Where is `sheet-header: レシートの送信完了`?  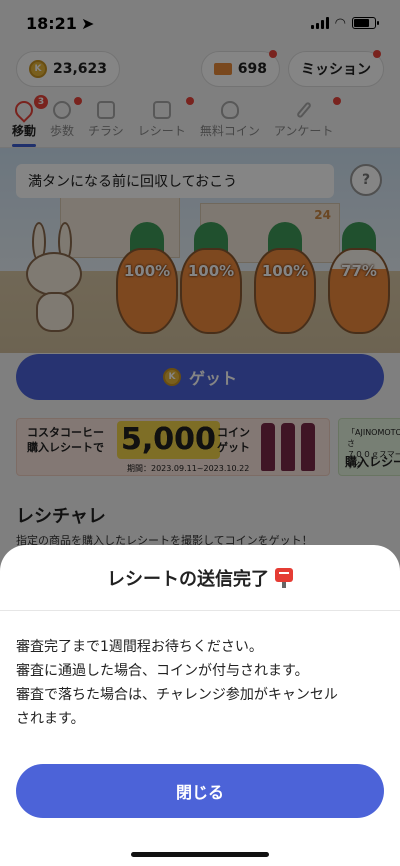 sheet-header: レシートの送信完了 is located at coordinates (200, 578).